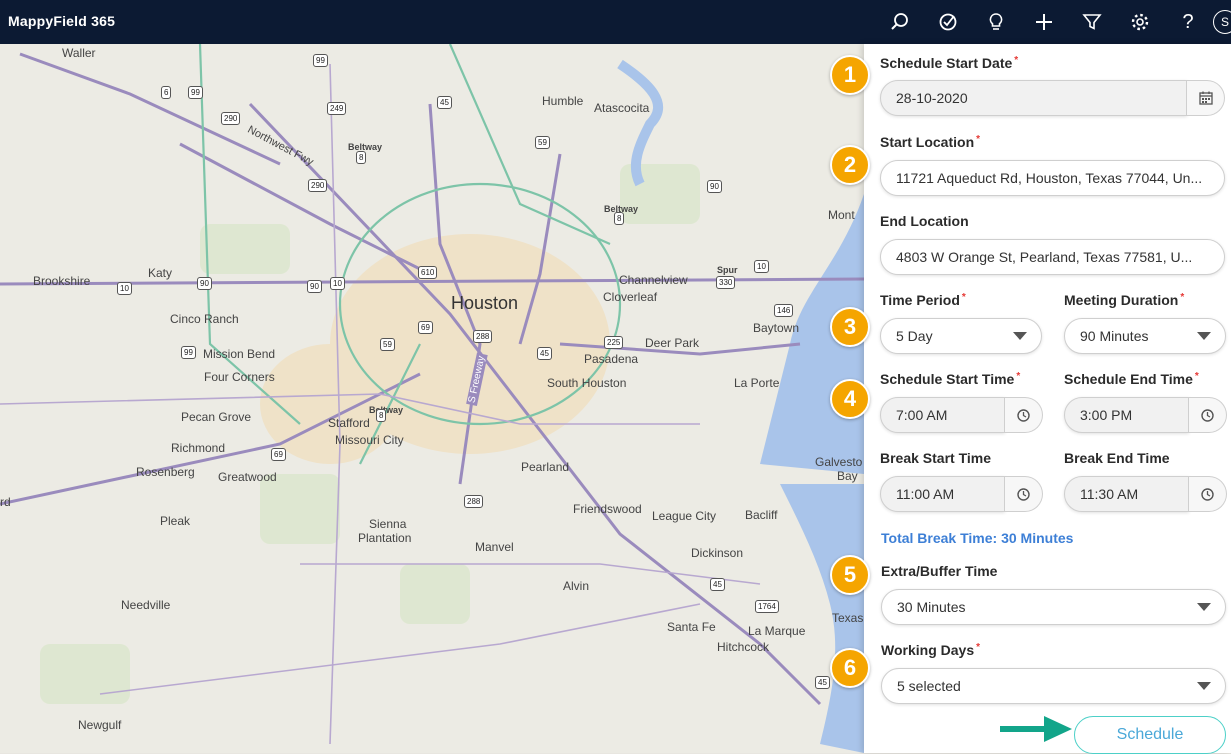 The image size is (1231, 754). Describe the element at coordinates (337, 108) in the screenshot. I see `road-shield: 249` at that location.